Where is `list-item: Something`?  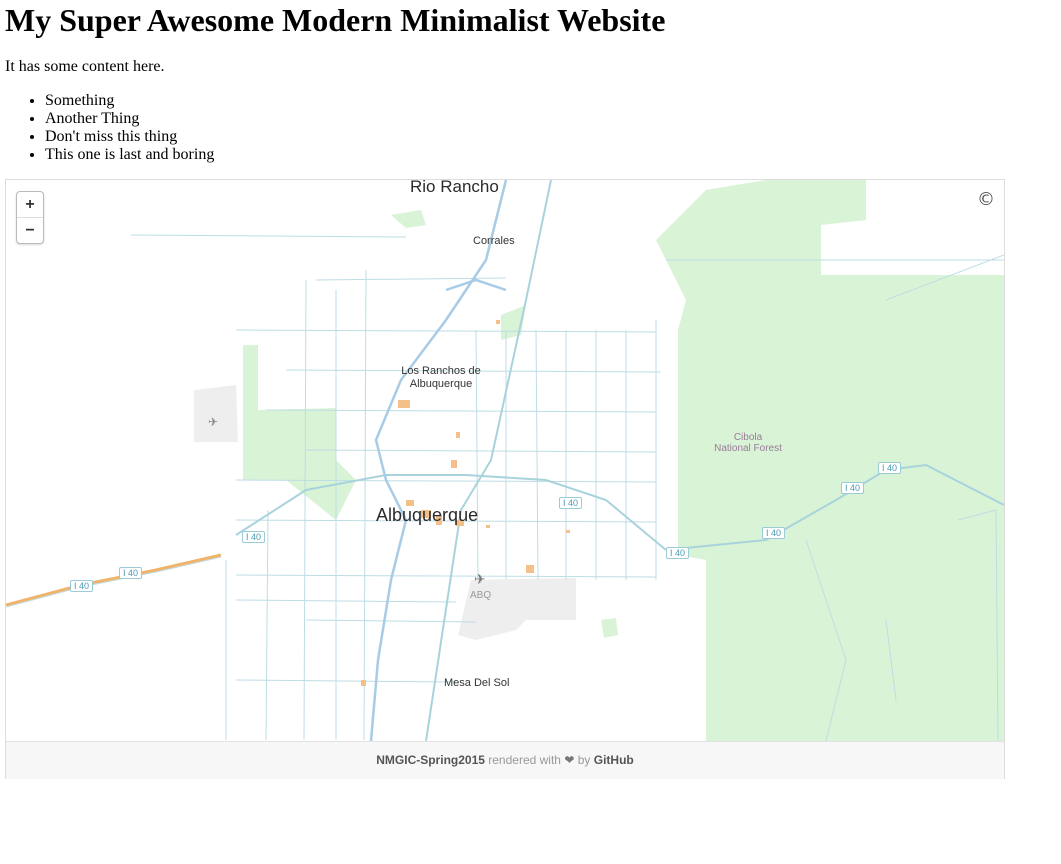 list-item: Something is located at coordinates (550, 101).